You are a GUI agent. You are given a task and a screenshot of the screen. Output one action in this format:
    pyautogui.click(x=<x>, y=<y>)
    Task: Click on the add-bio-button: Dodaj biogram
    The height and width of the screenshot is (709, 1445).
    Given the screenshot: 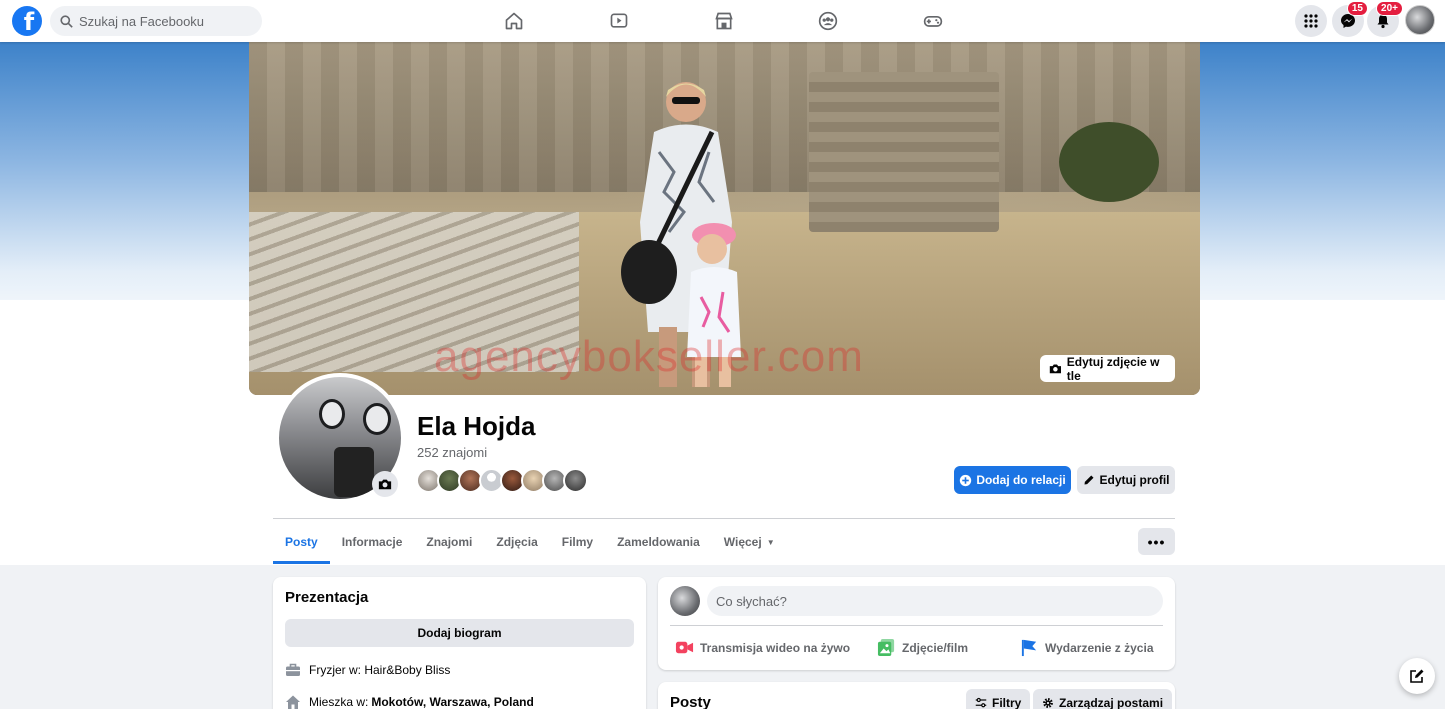 What is the action you would take?
    pyautogui.click(x=459, y=633)
    